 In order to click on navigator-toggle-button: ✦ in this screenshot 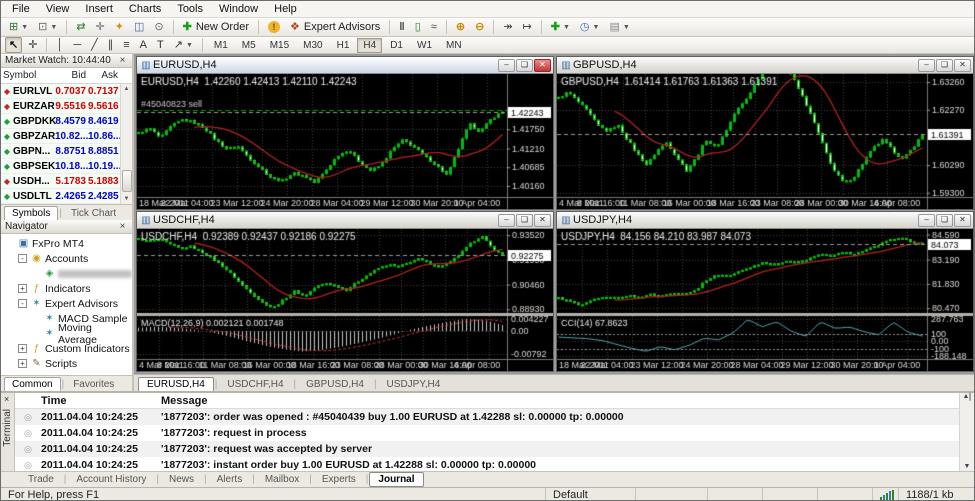, I will do `click(119, 27)`.